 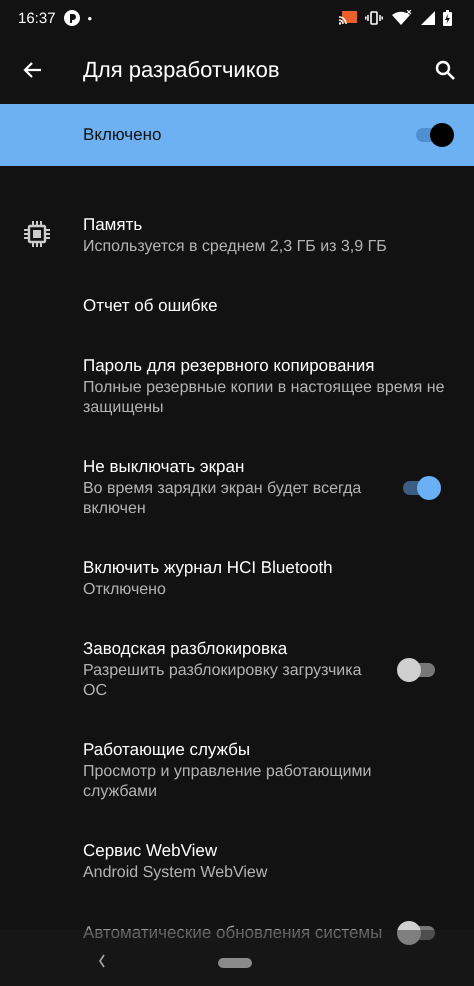 What do you see at coordinates (348, 18) in the screenshot?
I see `cast-icon` at bounding box center [348, 18].